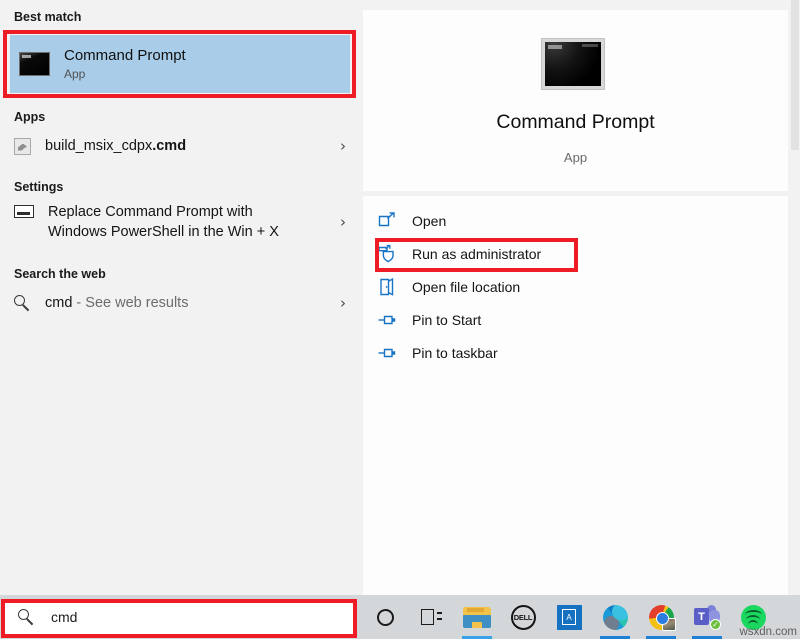 Image resolution: width=800 pixels, height=639 pixels. What do you see at coordinates (39, 187) in the screenshot?
I see `group-header-settings: Settings` at bounding box center [39, 187].